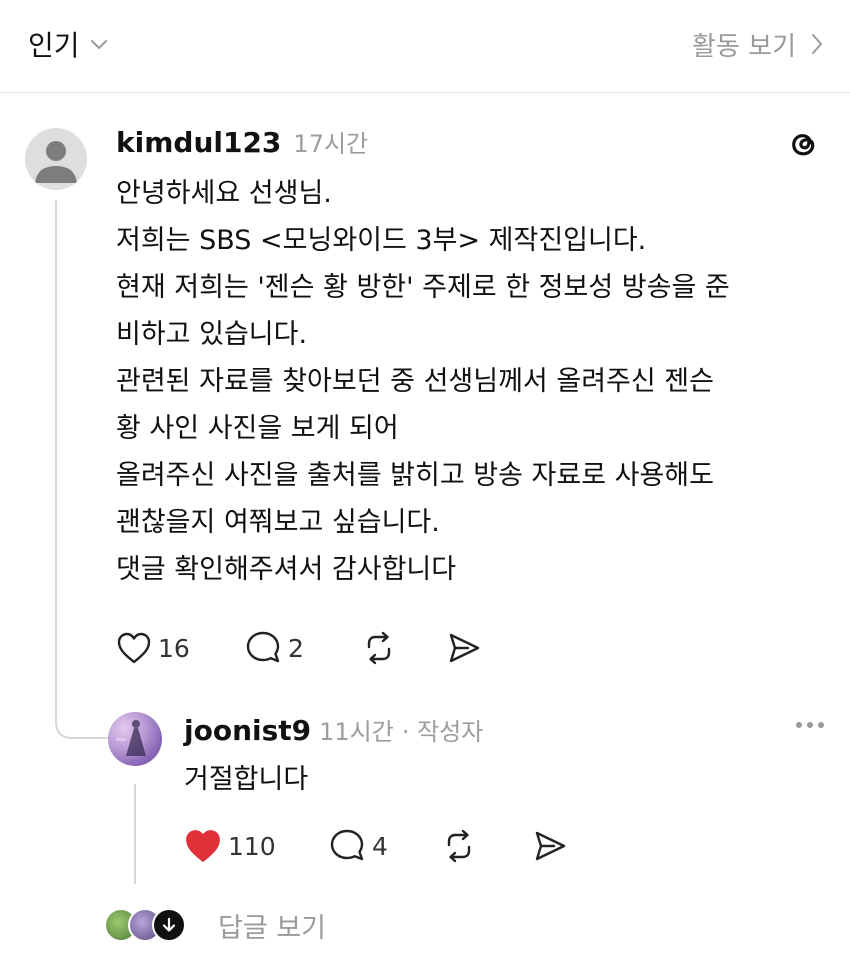 Image resolution: width=850 pixels, height=963 pixels. What do you see at coordinates (203, 846) in the screenshot?
I see `heart-filled-icon` at bounding box center [203, 846].